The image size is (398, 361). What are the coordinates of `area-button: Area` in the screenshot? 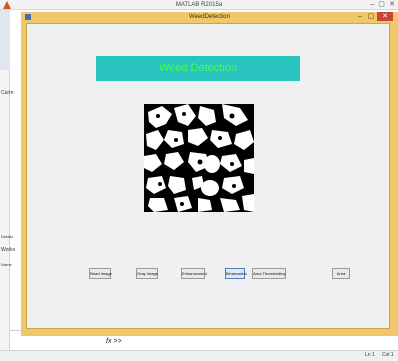 It's located at (341, 273).